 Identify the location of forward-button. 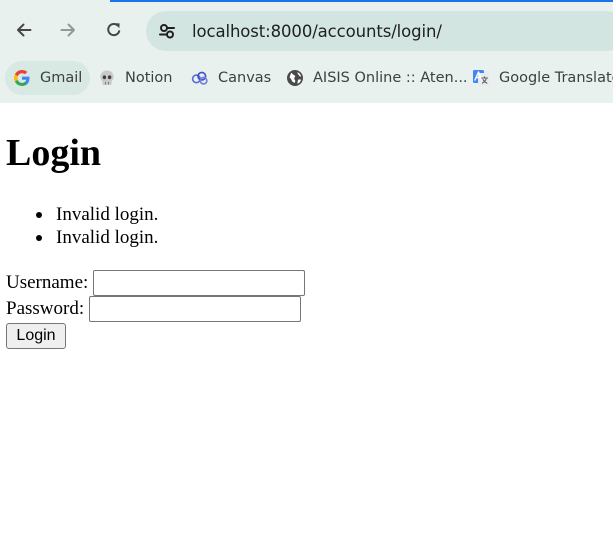
(68, 30).